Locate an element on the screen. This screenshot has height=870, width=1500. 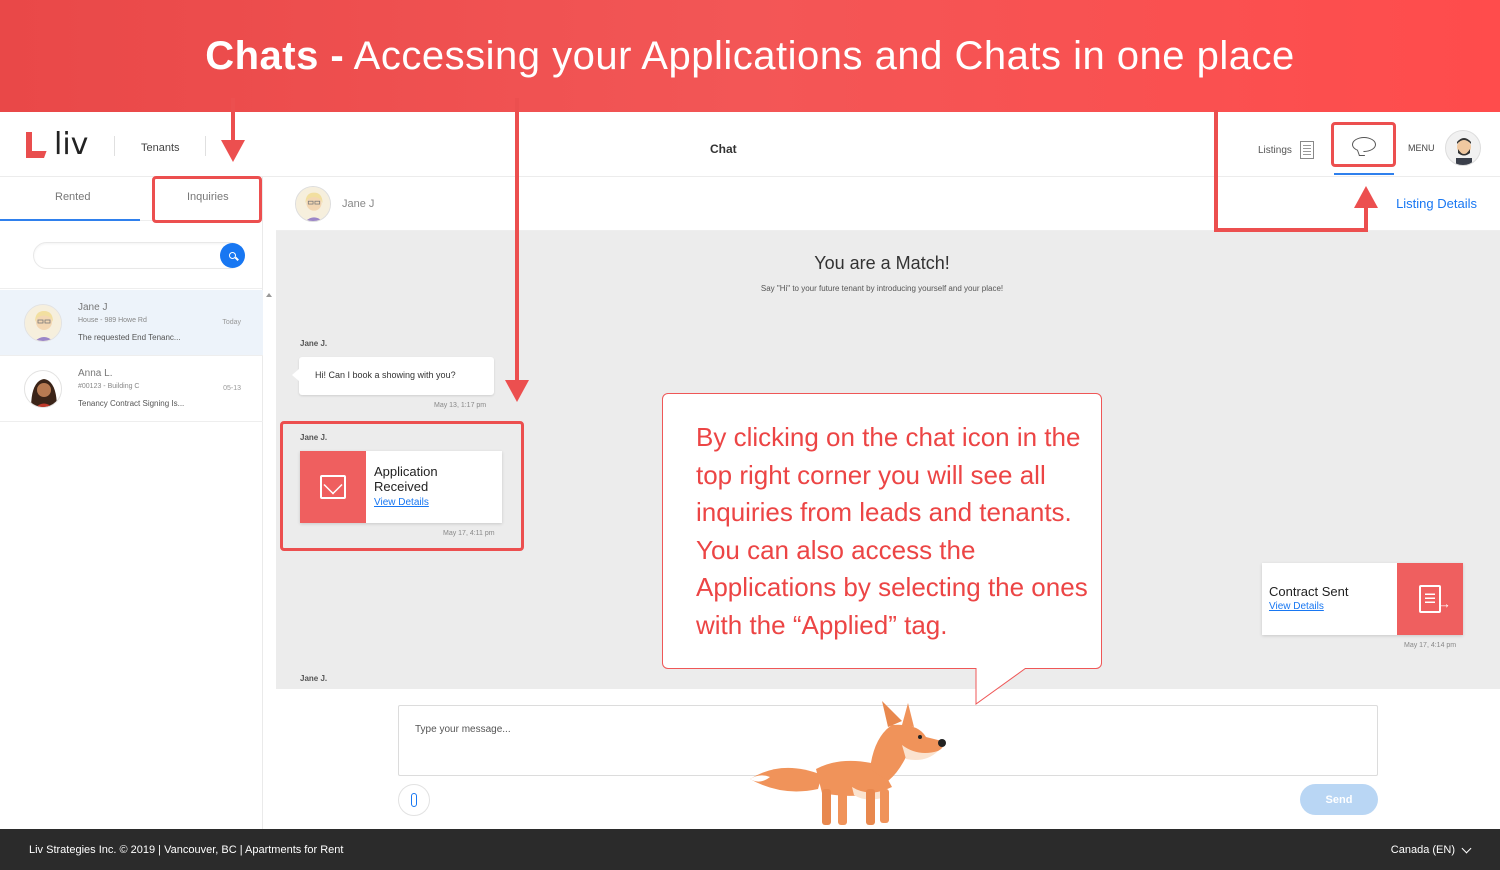
liv-logo: liv is located at coordinates (57, 144).